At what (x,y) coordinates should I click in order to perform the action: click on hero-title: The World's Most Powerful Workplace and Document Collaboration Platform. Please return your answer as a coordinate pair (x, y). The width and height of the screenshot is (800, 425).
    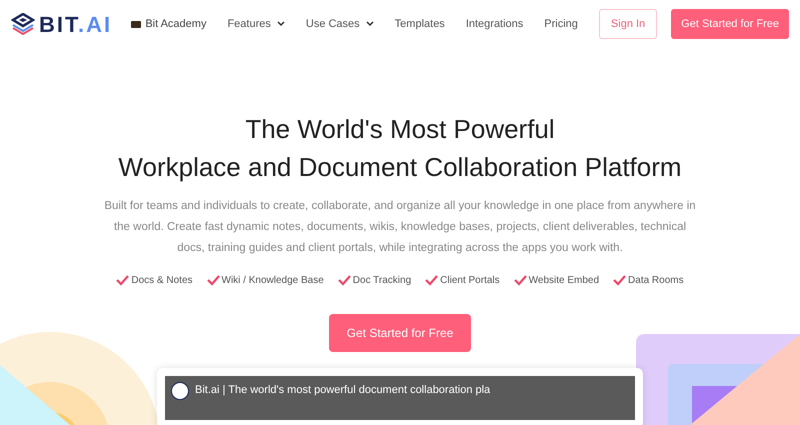
    Looking at the image, I should click on (400, 148).